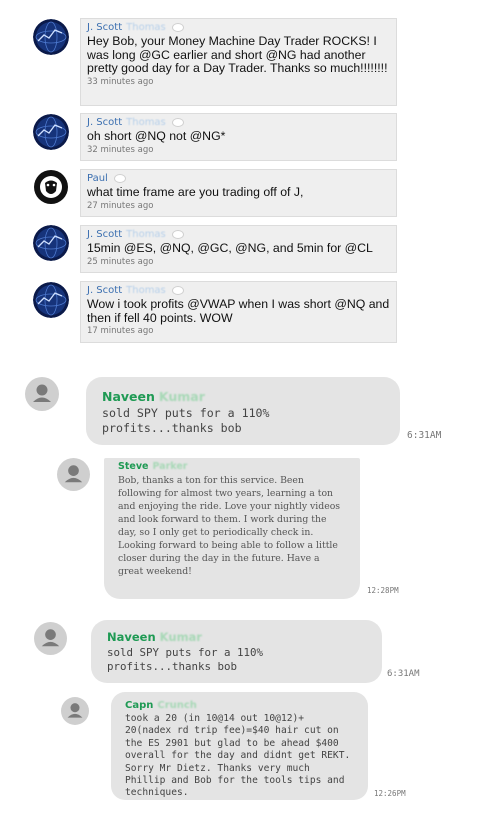 This screenshot has height=820, width=482. What do you see at coordinates (120, 205) in the screenshot?
I see `timestamp: 27 minutes ago` at bounding box center [120, 205].